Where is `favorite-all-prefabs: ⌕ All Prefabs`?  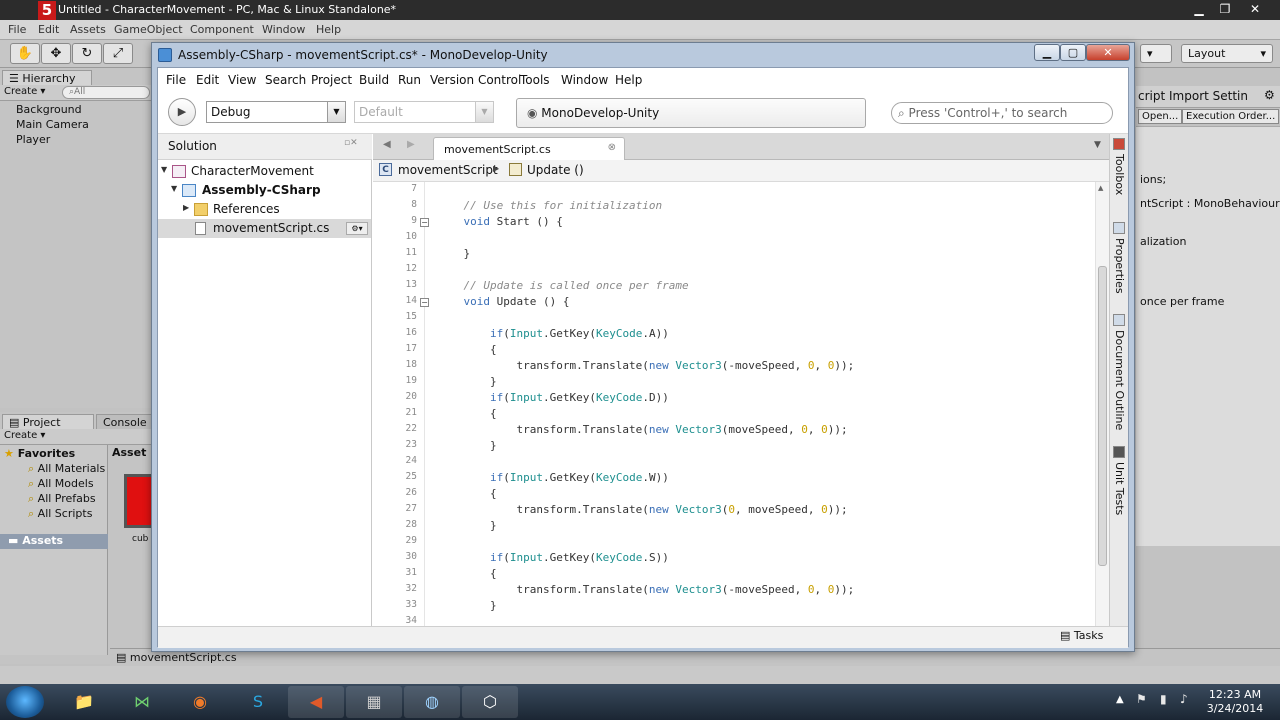 favorite-all-prefabs: ⌕ All Prefabs is located at coordinates (62, 499).